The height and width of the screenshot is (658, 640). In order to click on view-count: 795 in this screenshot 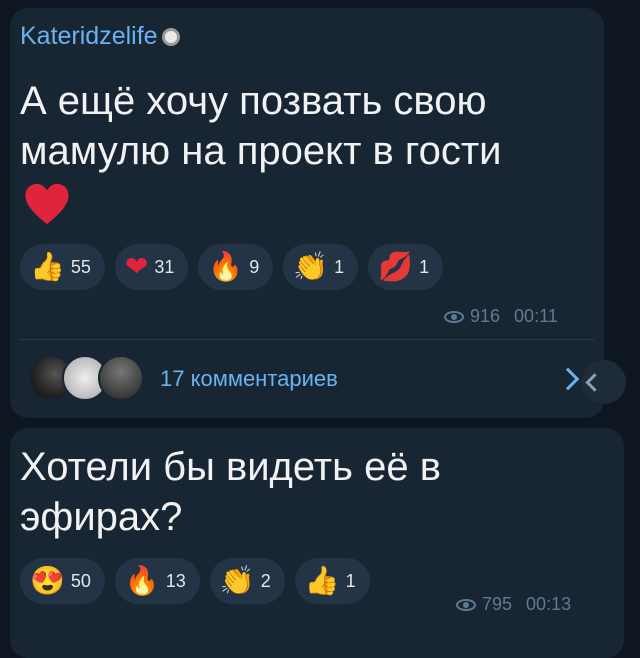, I will do `click(497, 604)`.